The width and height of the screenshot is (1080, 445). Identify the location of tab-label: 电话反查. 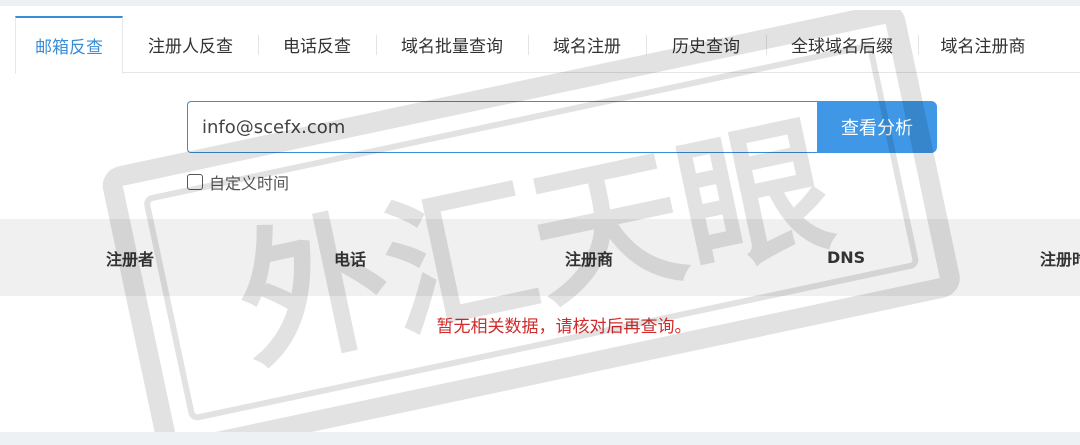
(317, 47).